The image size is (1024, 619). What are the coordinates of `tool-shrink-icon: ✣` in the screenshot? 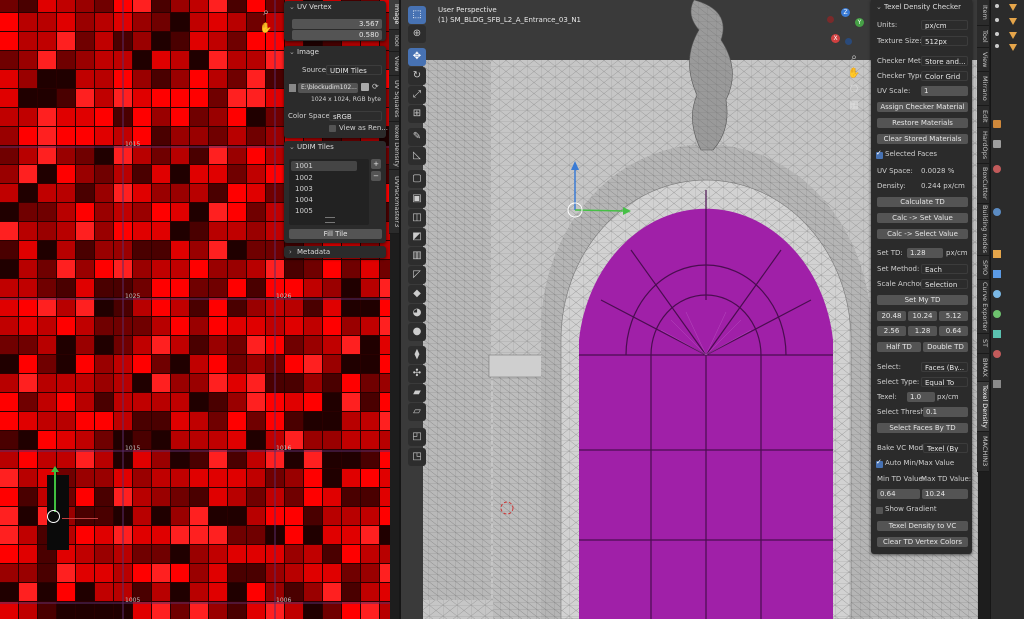 It's located at (417, 374).